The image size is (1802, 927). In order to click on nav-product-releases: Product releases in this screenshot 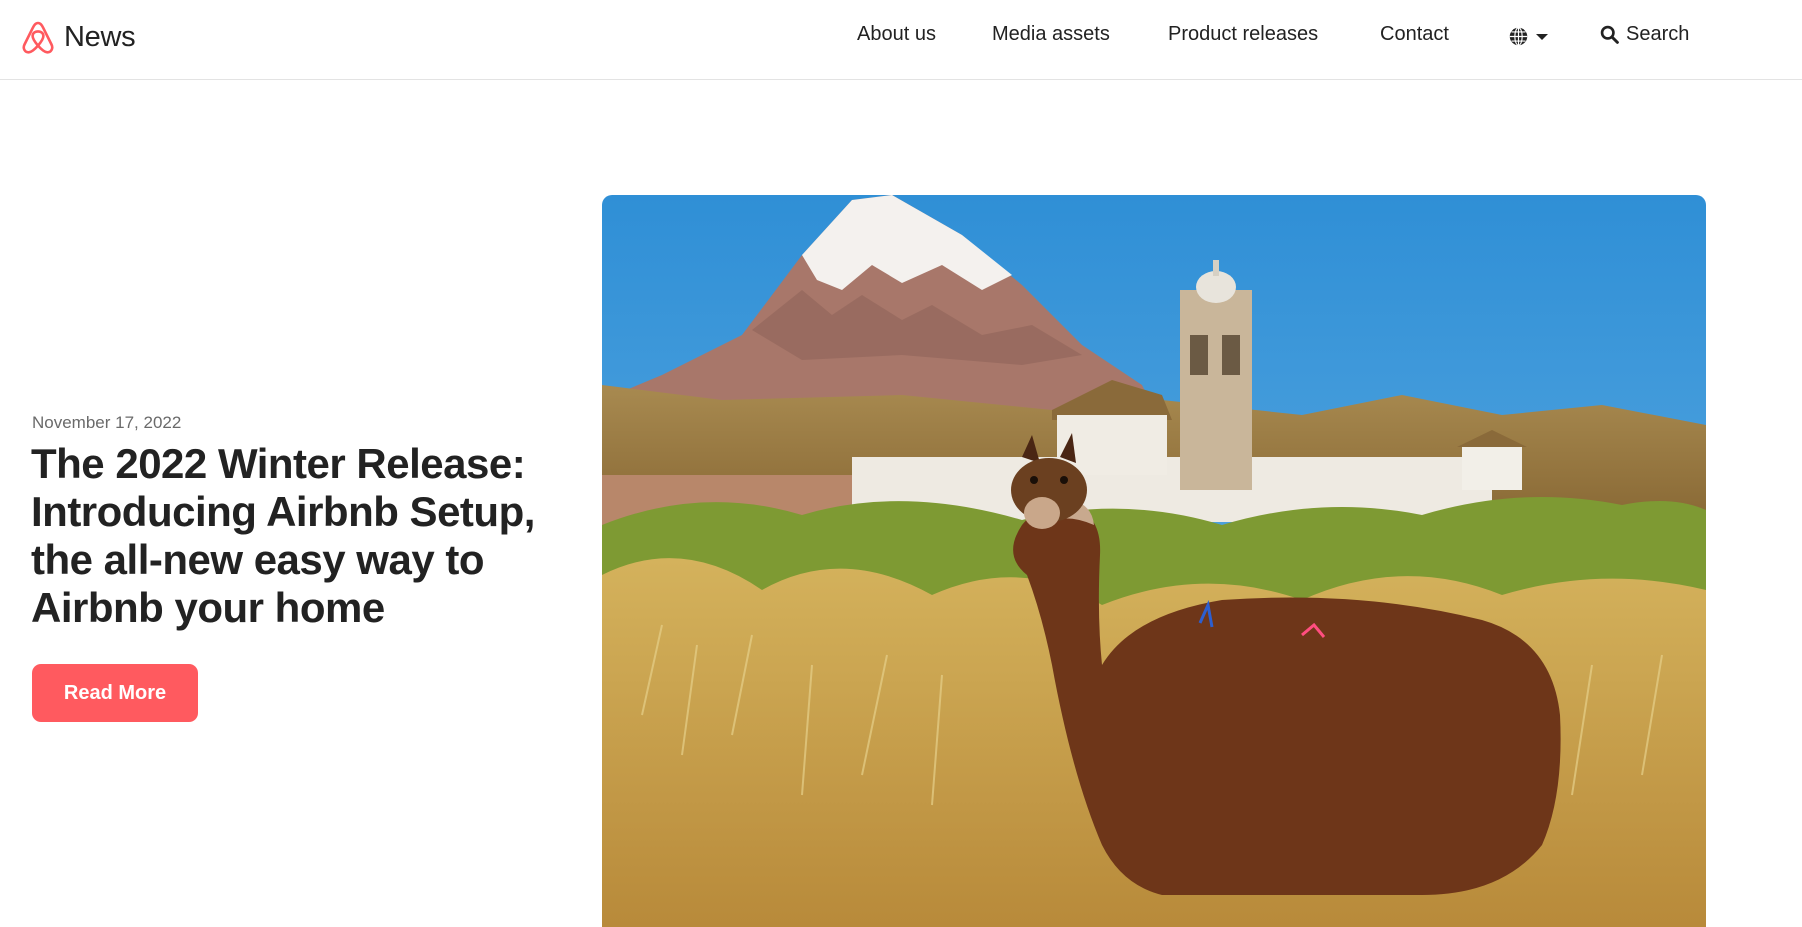, I will do `click(1243, 34)`.